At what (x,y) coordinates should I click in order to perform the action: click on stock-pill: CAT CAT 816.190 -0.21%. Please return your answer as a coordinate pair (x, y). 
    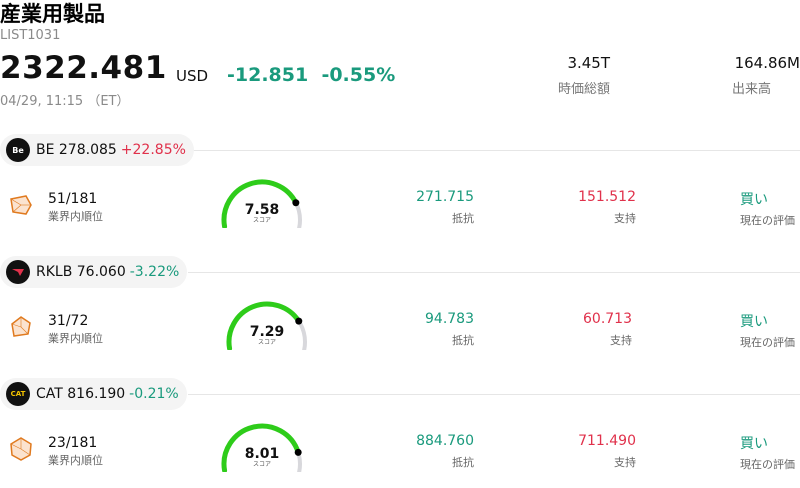
    Looking at the image, I should click on (93, 394).